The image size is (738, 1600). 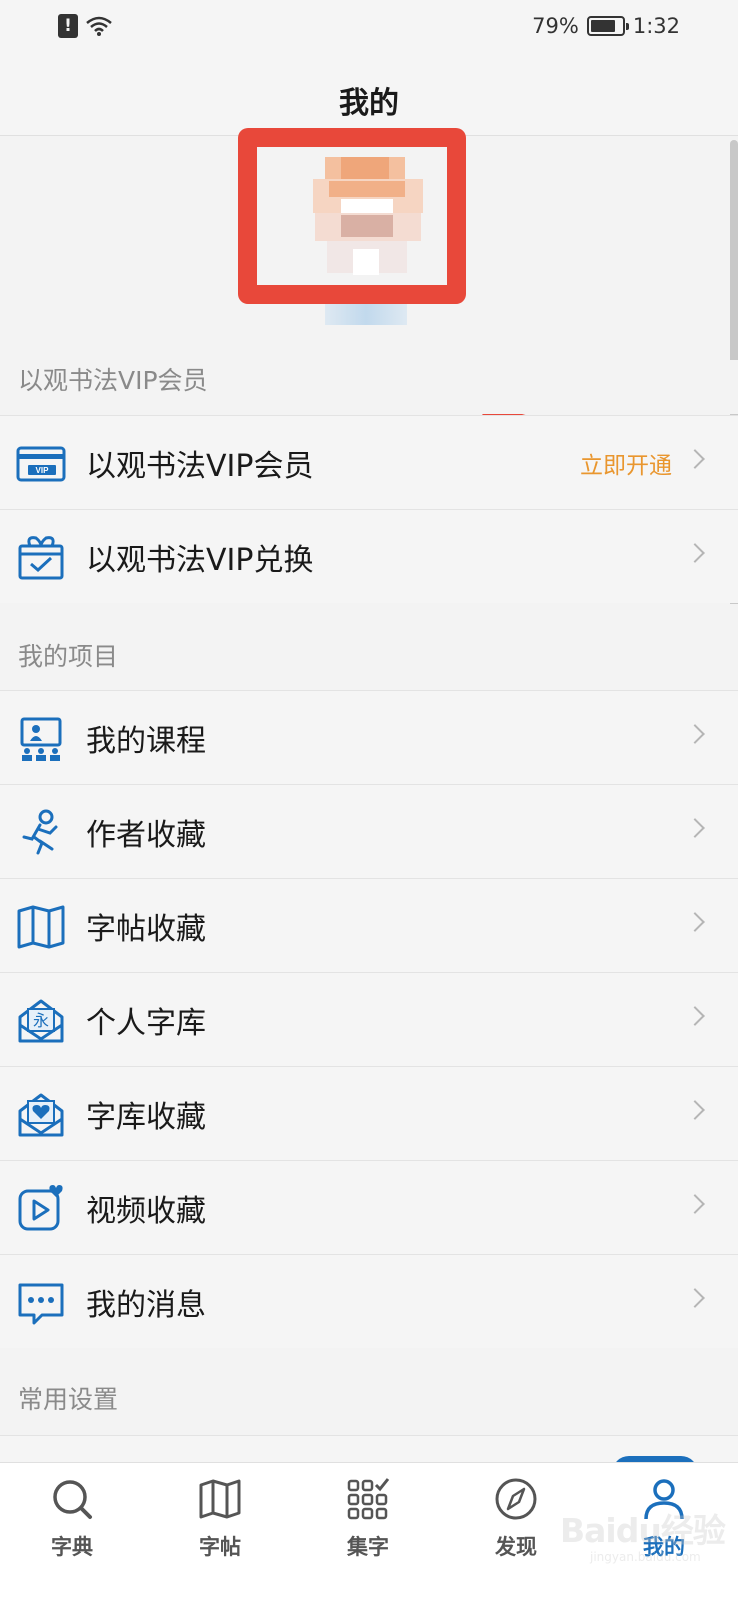 I want to click on row-vip-redeem: 以观书法VIP兑换, so click(x=369, y=556).